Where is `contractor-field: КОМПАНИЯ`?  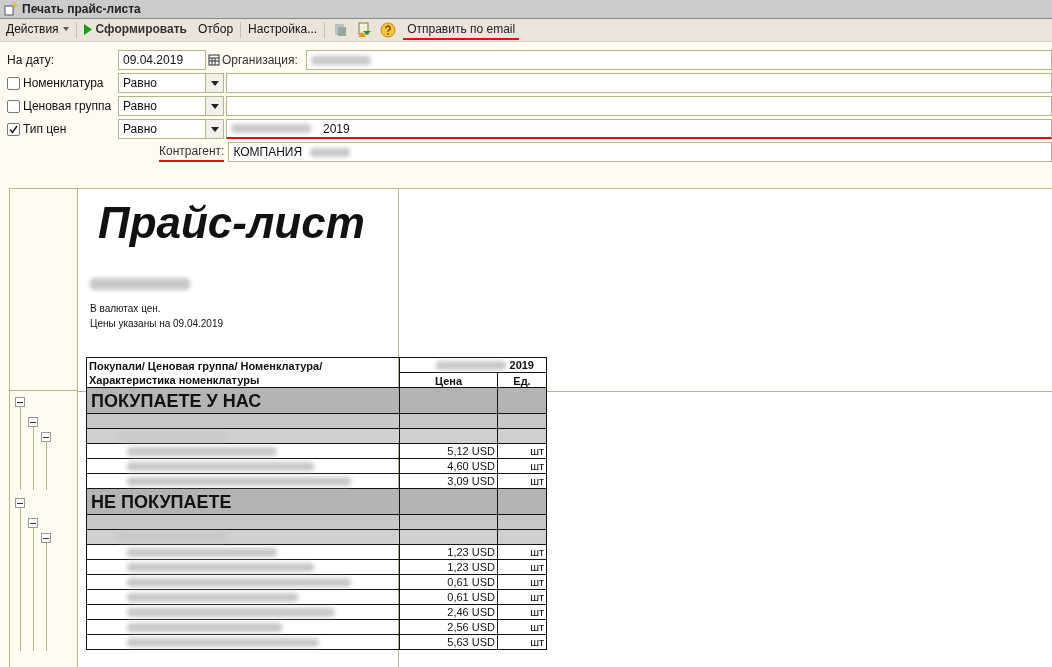
contractor-field: КОМПАНИЯ is located at coordinates (640, 152).